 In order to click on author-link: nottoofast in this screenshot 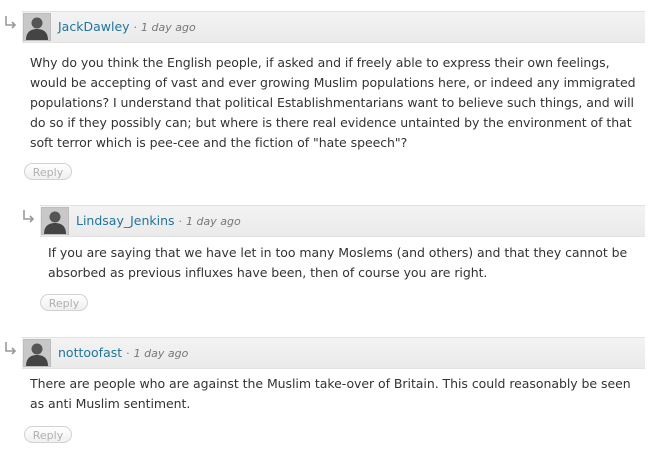, I will do `click(90, 352)`.